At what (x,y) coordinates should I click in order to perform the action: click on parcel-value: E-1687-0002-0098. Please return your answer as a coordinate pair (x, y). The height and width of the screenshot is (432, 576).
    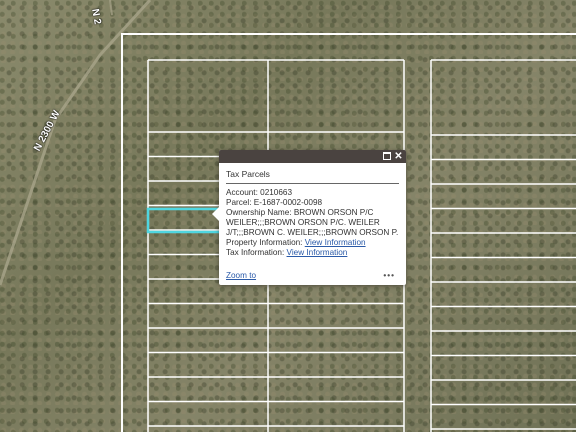
    Looking at the image, I should click on (288, 202).